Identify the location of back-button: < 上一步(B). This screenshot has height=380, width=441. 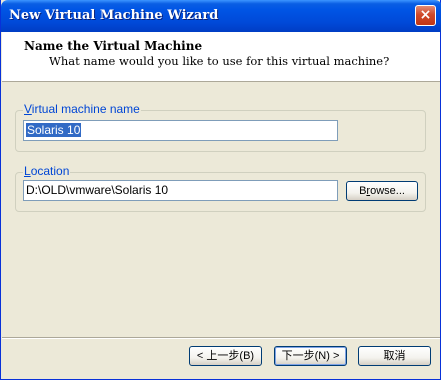
(225, 356).